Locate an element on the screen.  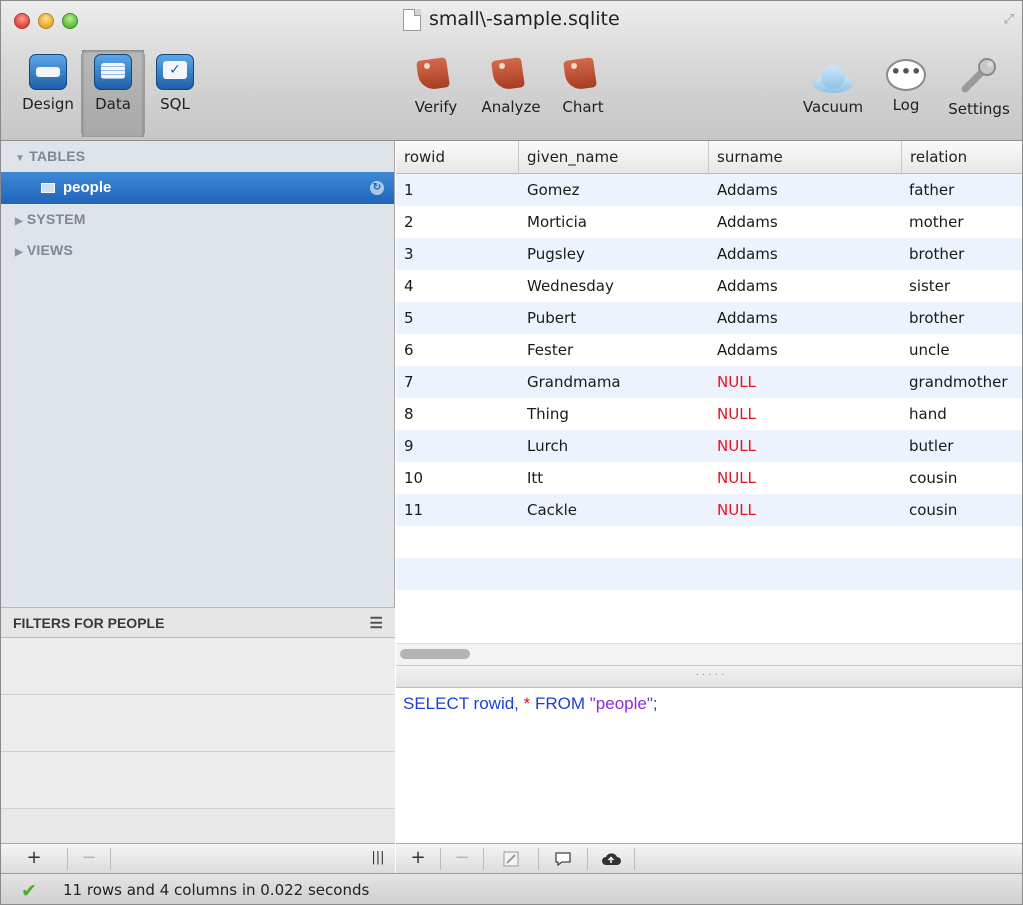
table-row: 4 Wednesday Addams sister is located at coordinates (709, 286).